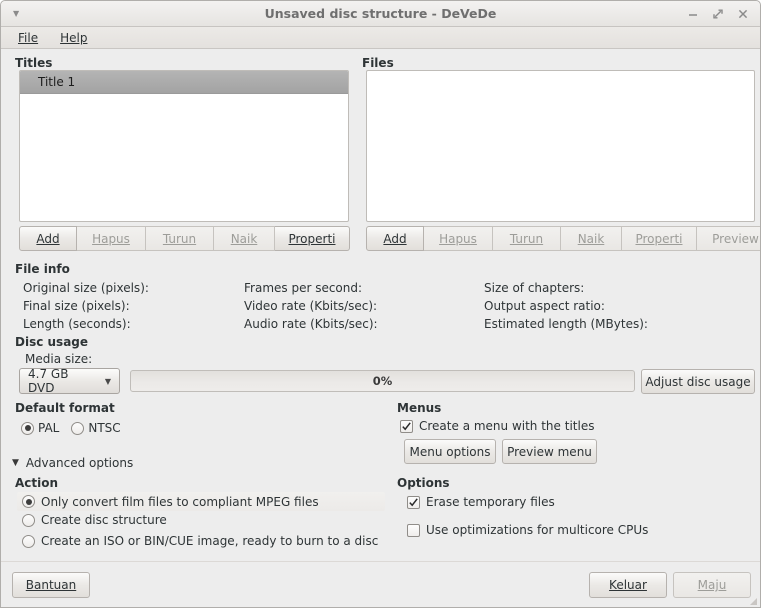 The width and height of the screenshot is (761, 608). What do you see at coordinates (506, 426) in the screenshot?
I see `create-menu-label: Create a menu with the titles` at bounding box center [506, 426].